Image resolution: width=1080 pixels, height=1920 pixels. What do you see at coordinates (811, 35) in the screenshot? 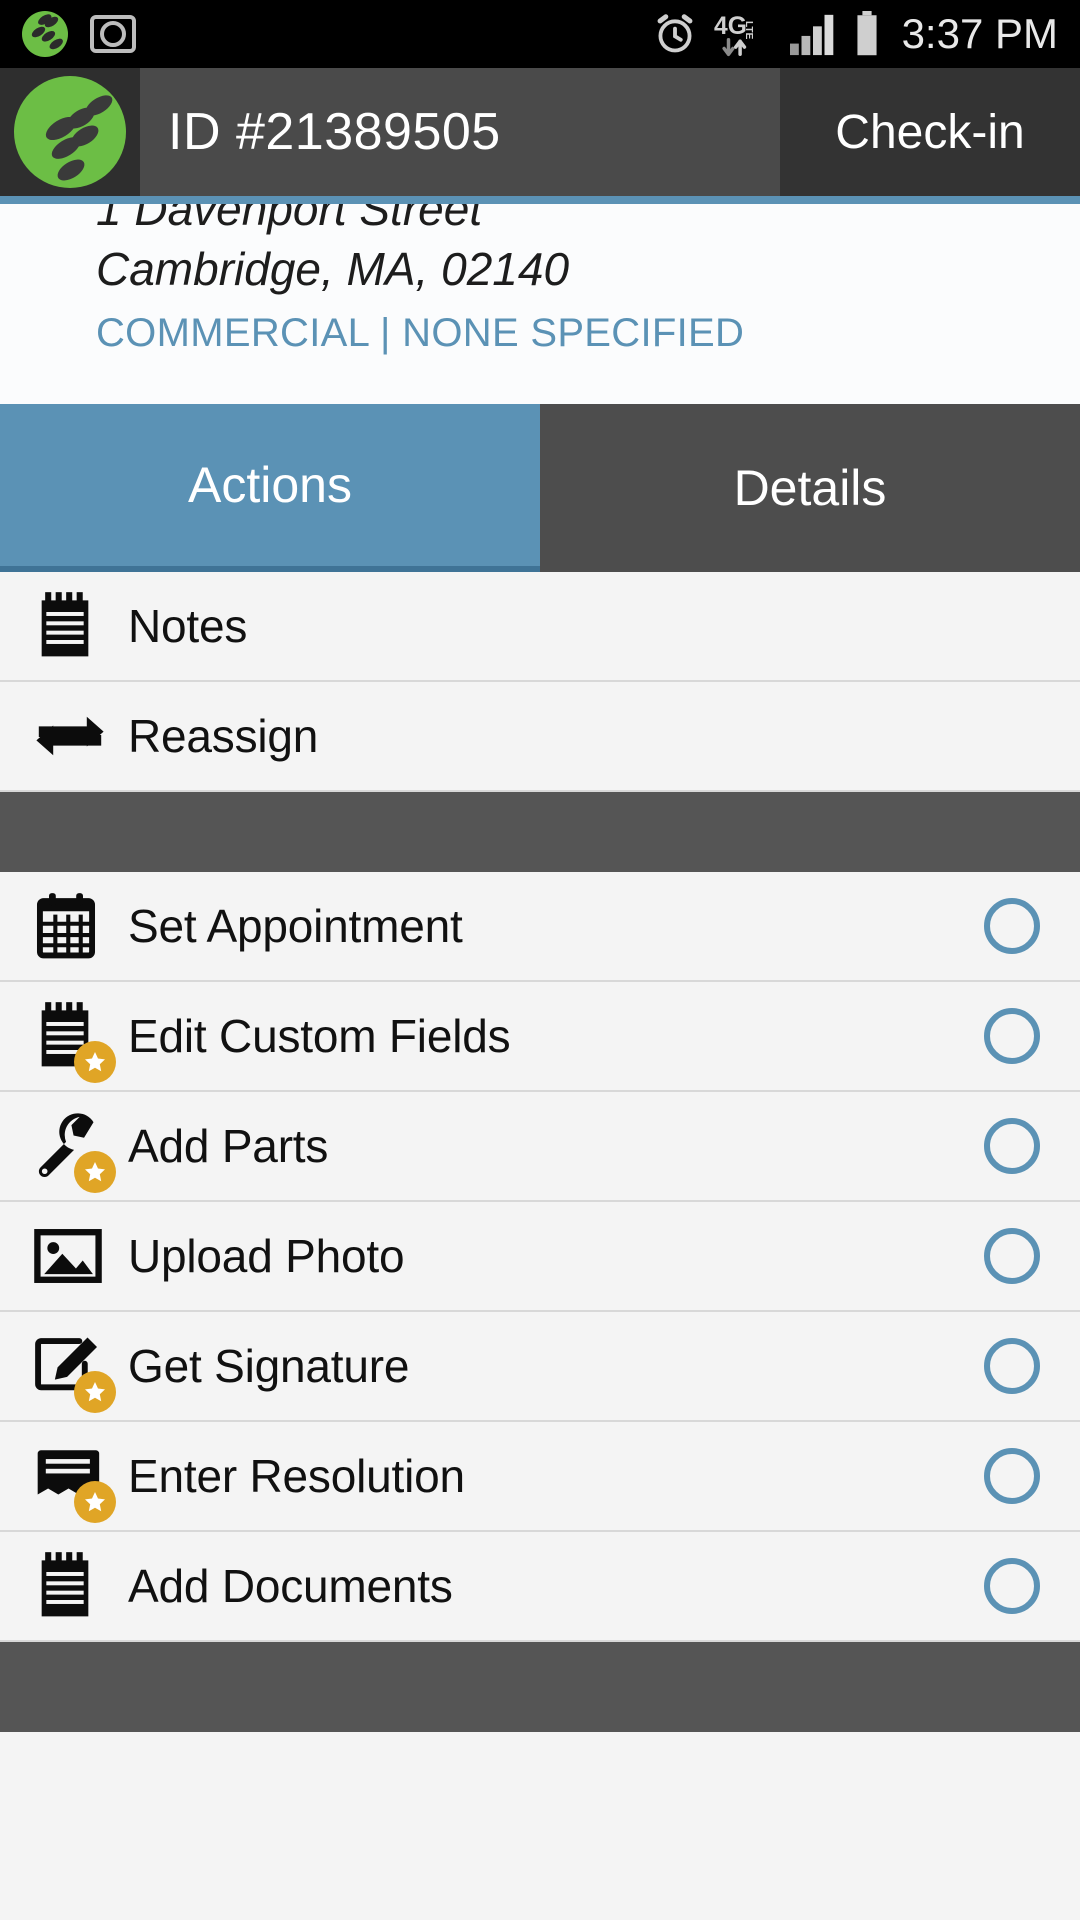
I see `signal-bars-icon` at bounding box center [811, 35].